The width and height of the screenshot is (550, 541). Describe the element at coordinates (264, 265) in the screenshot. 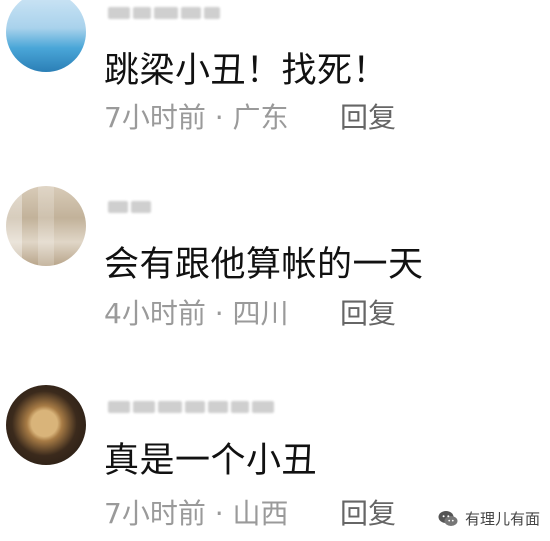

I see `comment-text: 会有跟他算帐的一天` at that location.